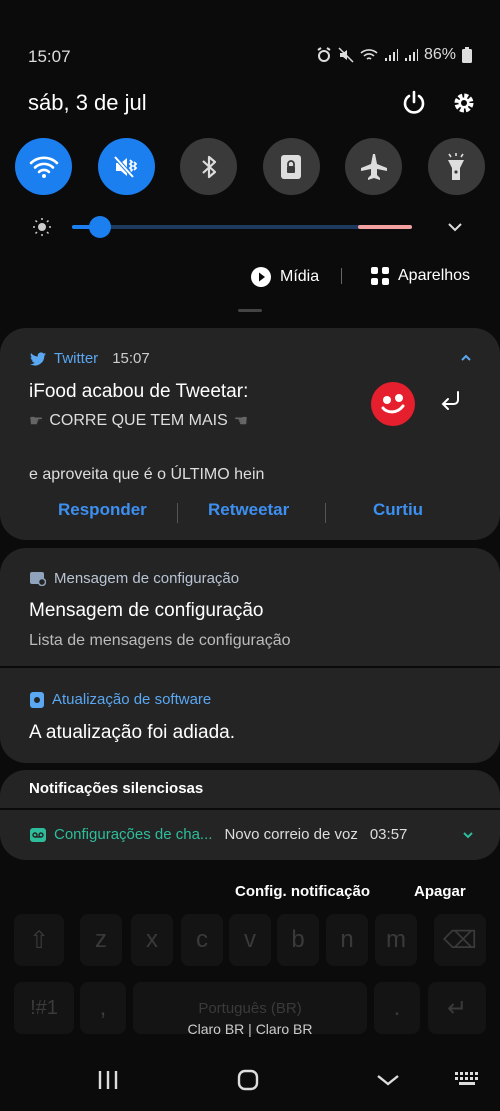 This screenshot has width=500, height=1111. Describe the element at coordinates (261, 277) in the screenshot. I see `play-icon` at that location.